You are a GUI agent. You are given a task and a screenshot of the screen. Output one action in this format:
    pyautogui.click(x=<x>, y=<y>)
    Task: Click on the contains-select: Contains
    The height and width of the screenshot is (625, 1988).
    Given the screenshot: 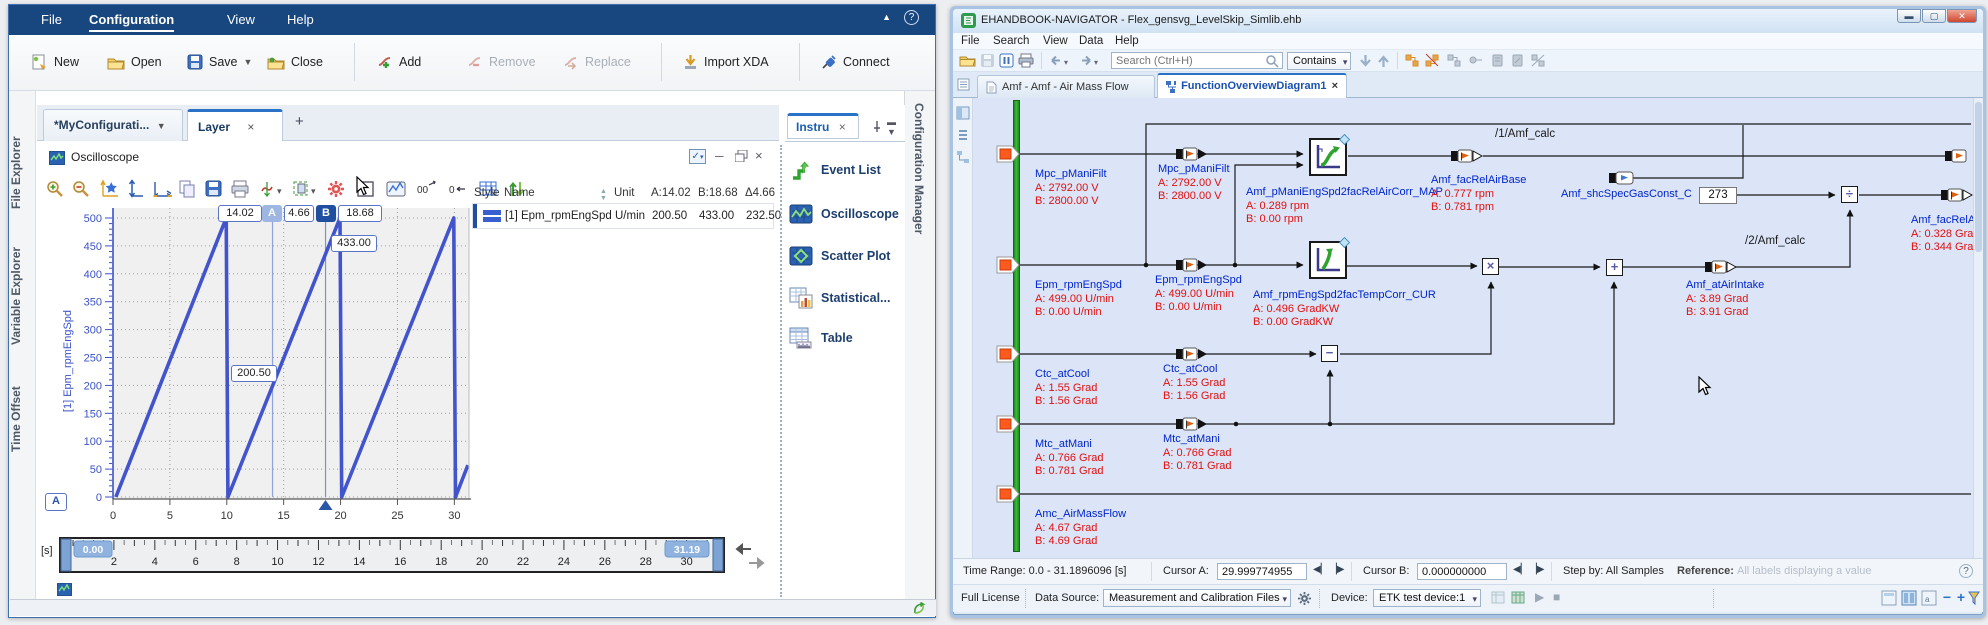 What is the action you would take?
    pyautogui.click(x=1319, y=61)
    